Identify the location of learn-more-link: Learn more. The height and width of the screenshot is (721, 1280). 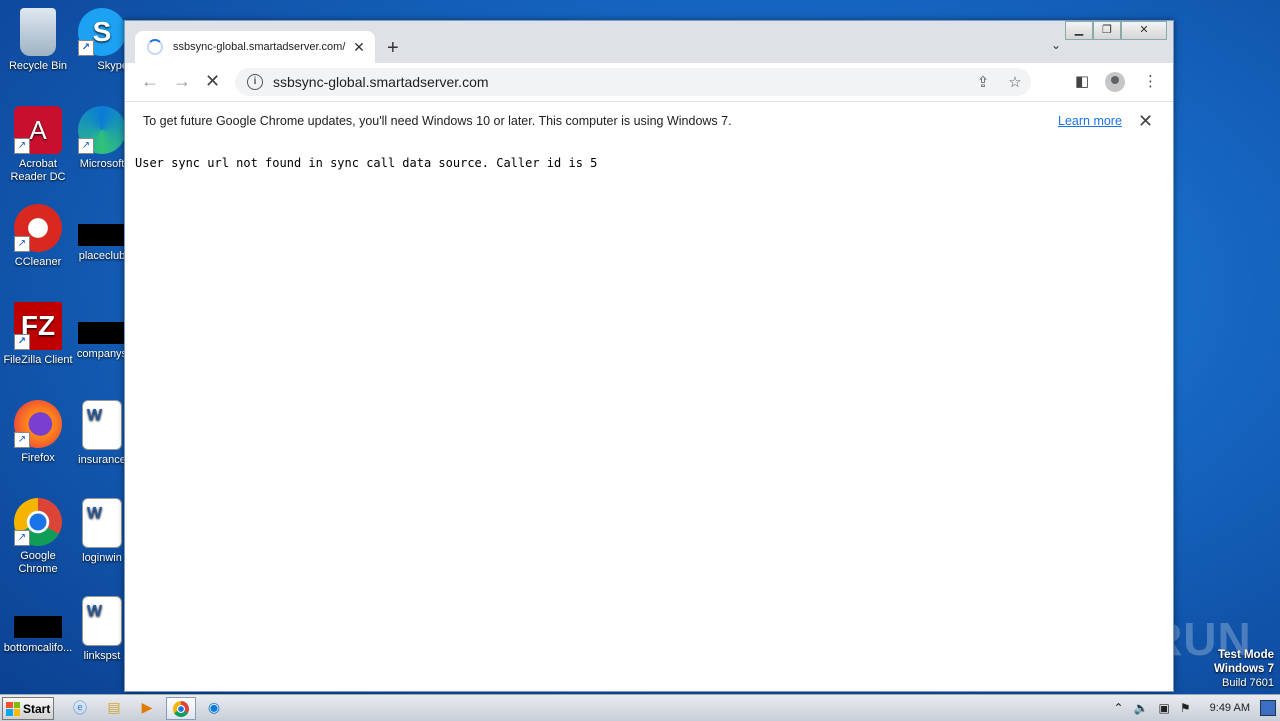
(1090, 121).